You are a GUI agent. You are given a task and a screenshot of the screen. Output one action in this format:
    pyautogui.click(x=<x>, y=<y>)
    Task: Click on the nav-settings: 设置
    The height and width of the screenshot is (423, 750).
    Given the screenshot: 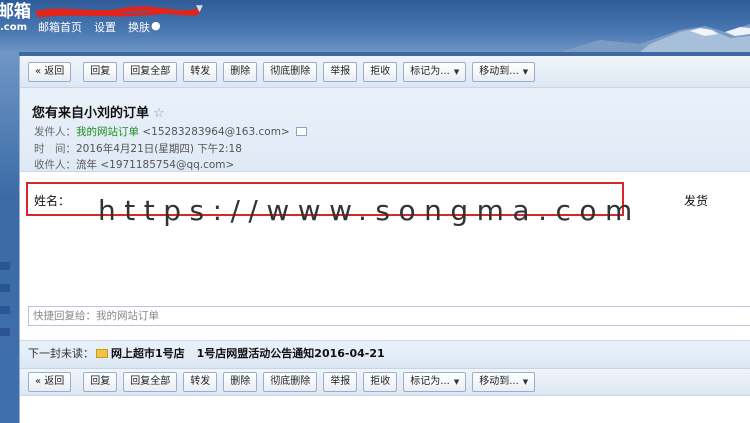 What is the action you would take?
    pyautogui.click(x=105, y=27)
    